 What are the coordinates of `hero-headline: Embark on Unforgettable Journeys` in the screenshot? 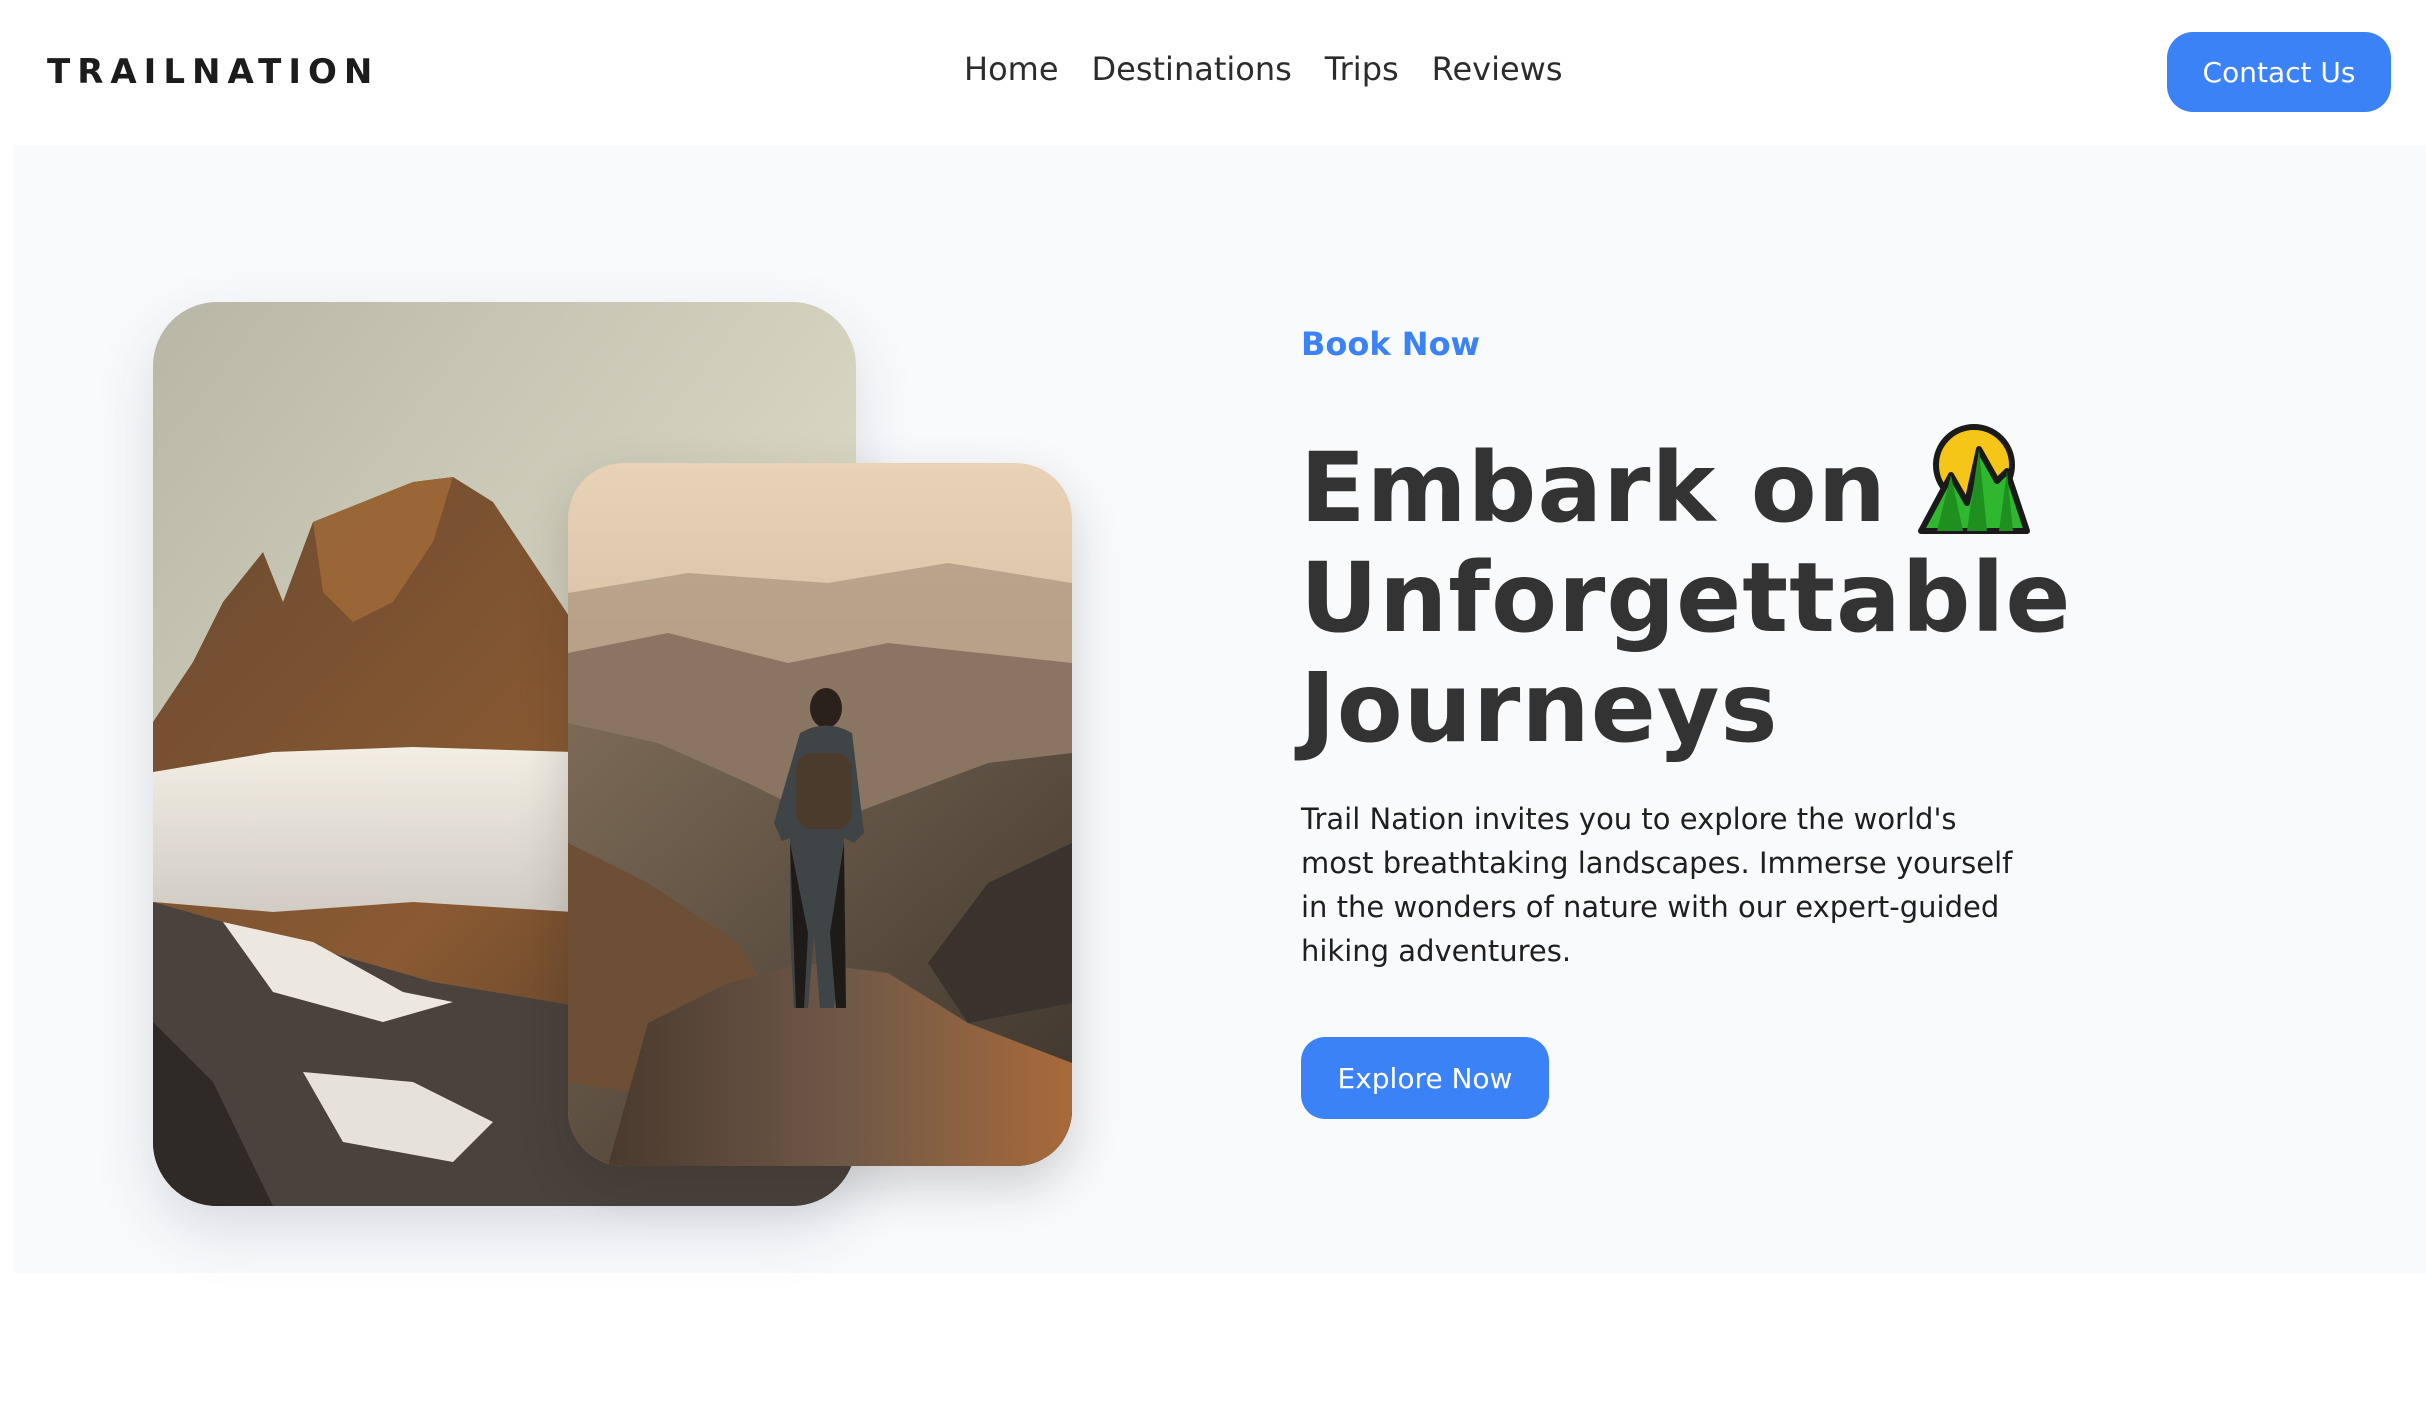 It's located at (1686, 593).